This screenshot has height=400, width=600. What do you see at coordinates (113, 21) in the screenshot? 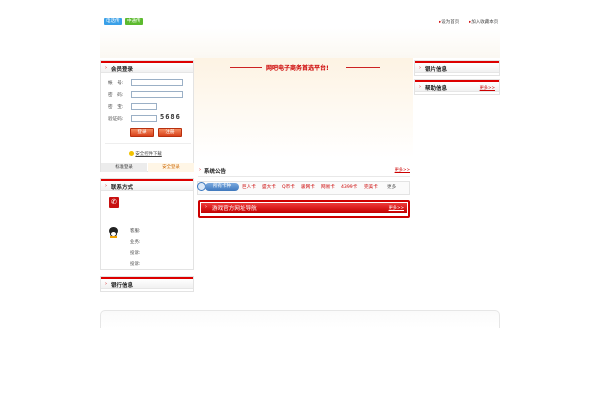
I see `badge-phone: 电话传` at bounding box center [113, 21].